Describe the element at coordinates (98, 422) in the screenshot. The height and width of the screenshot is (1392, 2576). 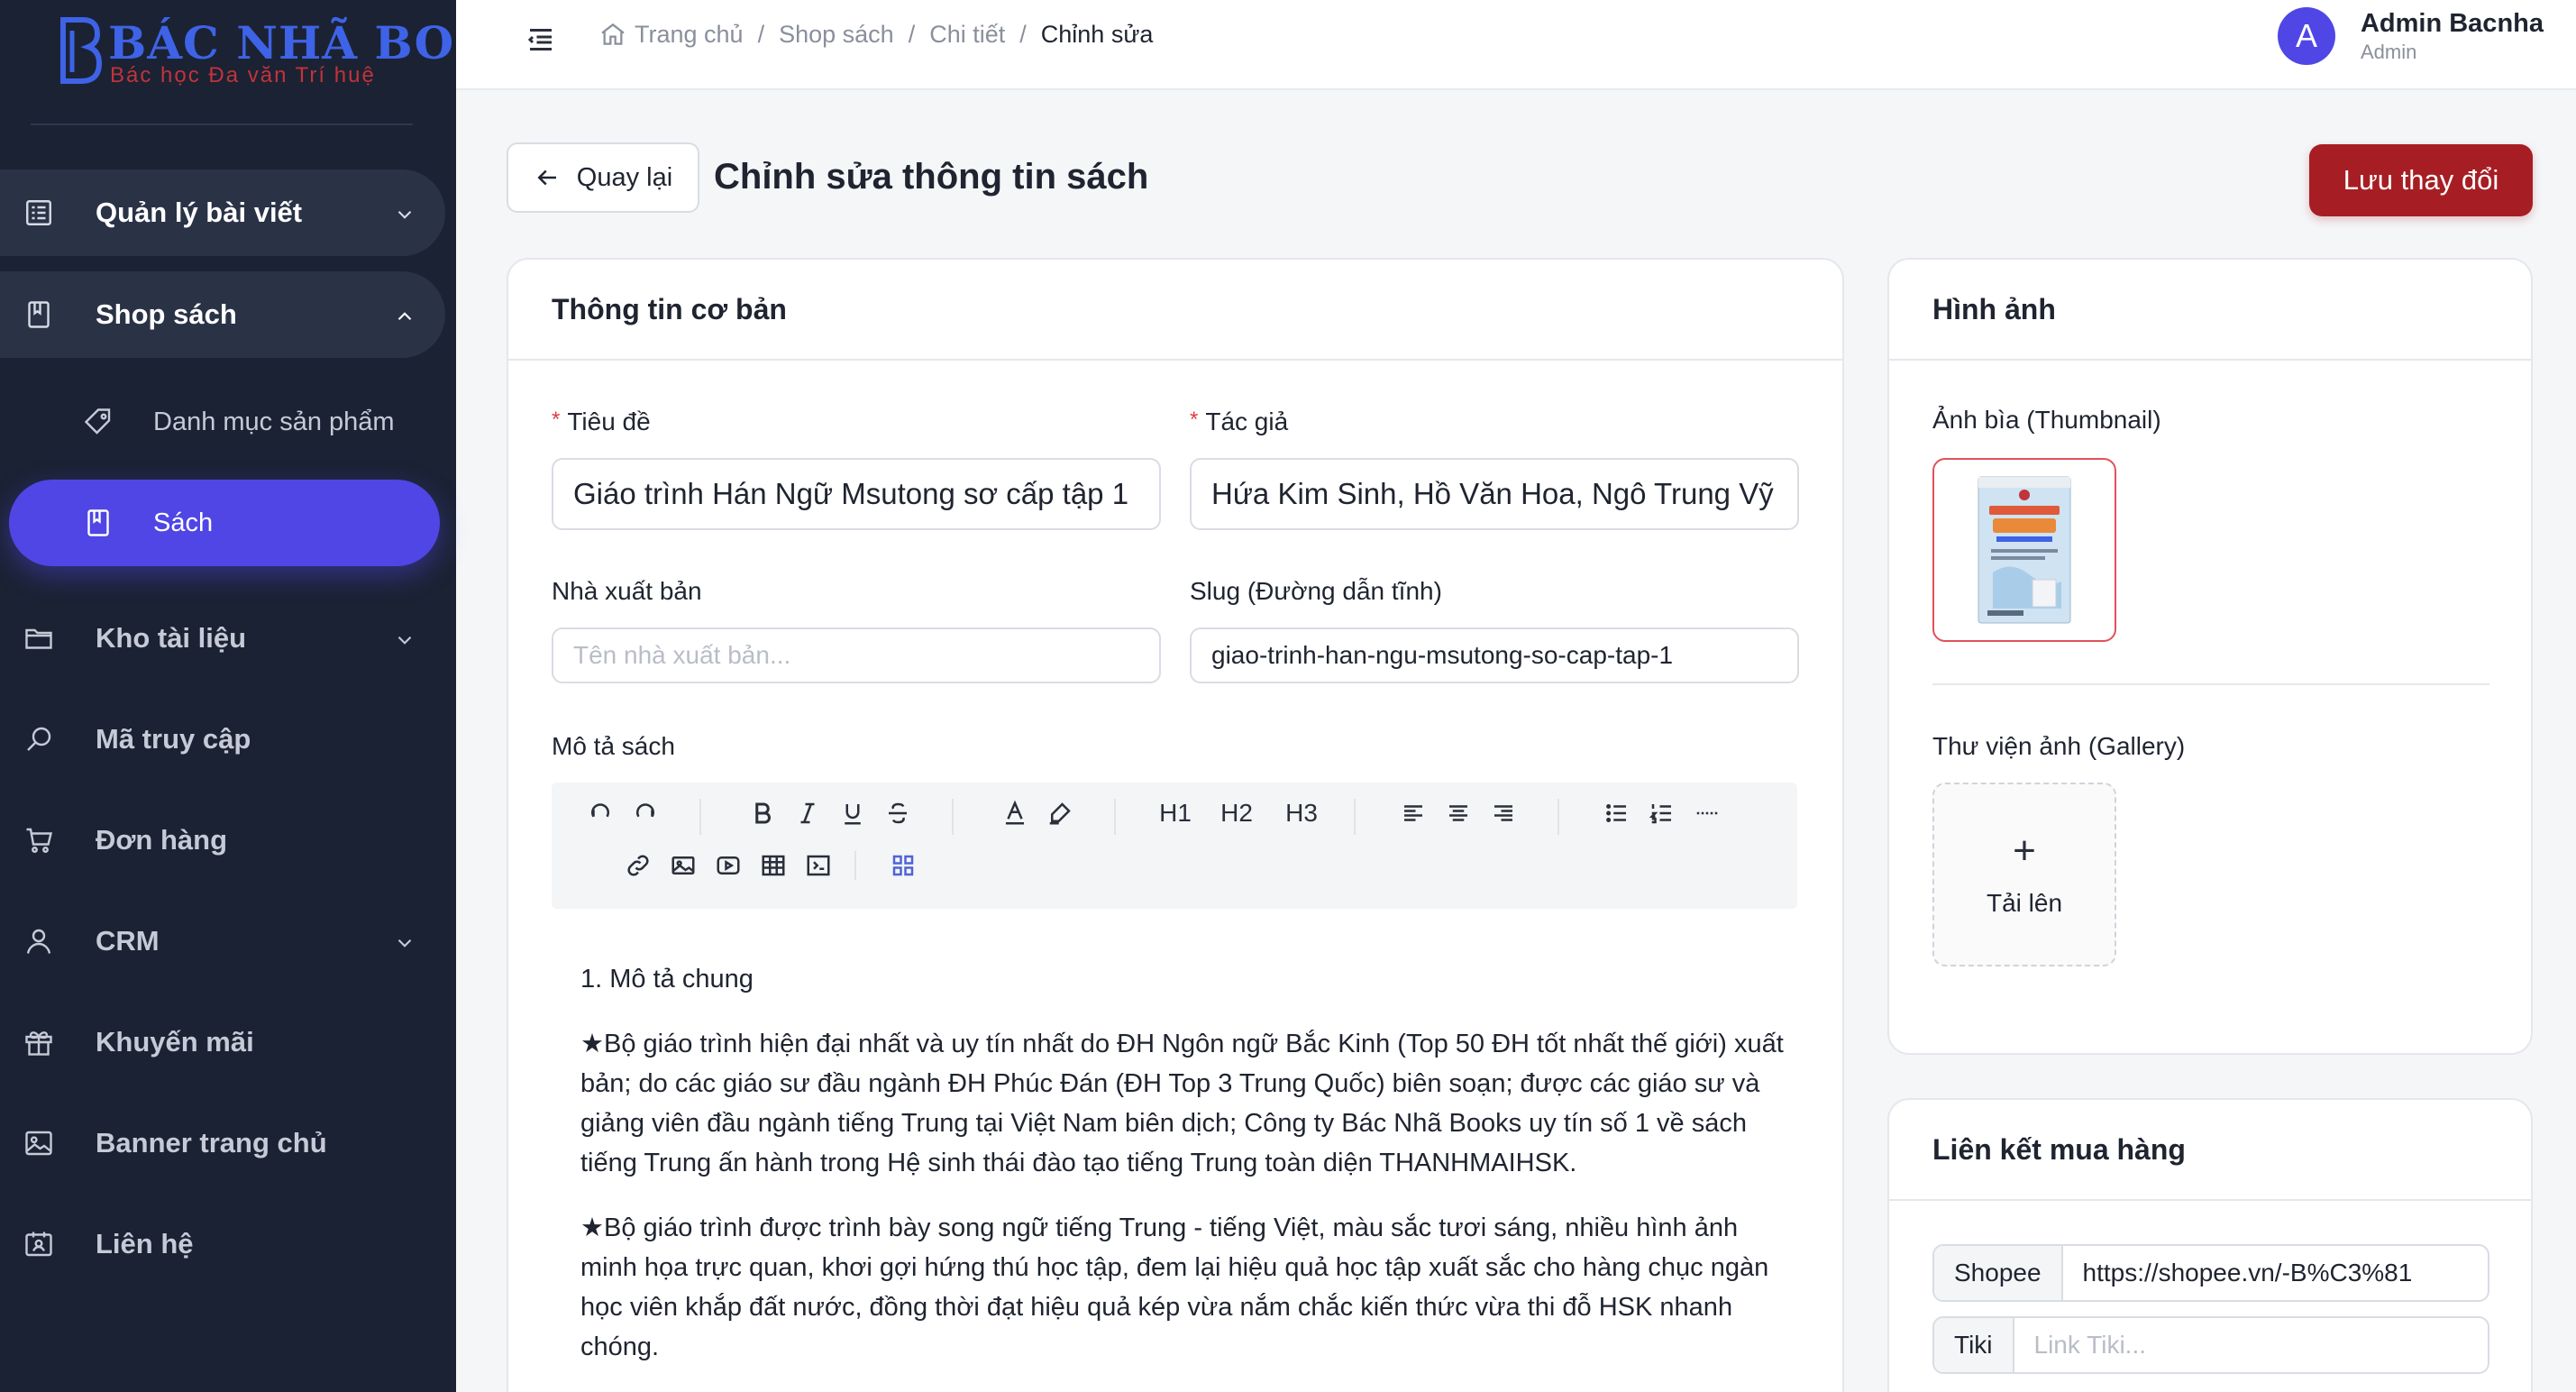
I see `tag-icon` at that location.